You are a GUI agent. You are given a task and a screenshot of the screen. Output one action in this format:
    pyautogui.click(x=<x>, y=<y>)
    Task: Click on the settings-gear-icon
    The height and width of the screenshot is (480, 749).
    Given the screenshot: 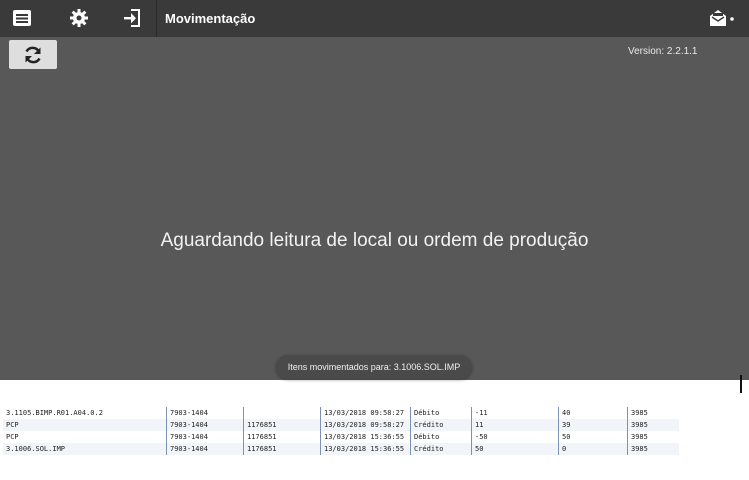 What is the action you would take?
    pyautogui.click(x=79, y=18)
    